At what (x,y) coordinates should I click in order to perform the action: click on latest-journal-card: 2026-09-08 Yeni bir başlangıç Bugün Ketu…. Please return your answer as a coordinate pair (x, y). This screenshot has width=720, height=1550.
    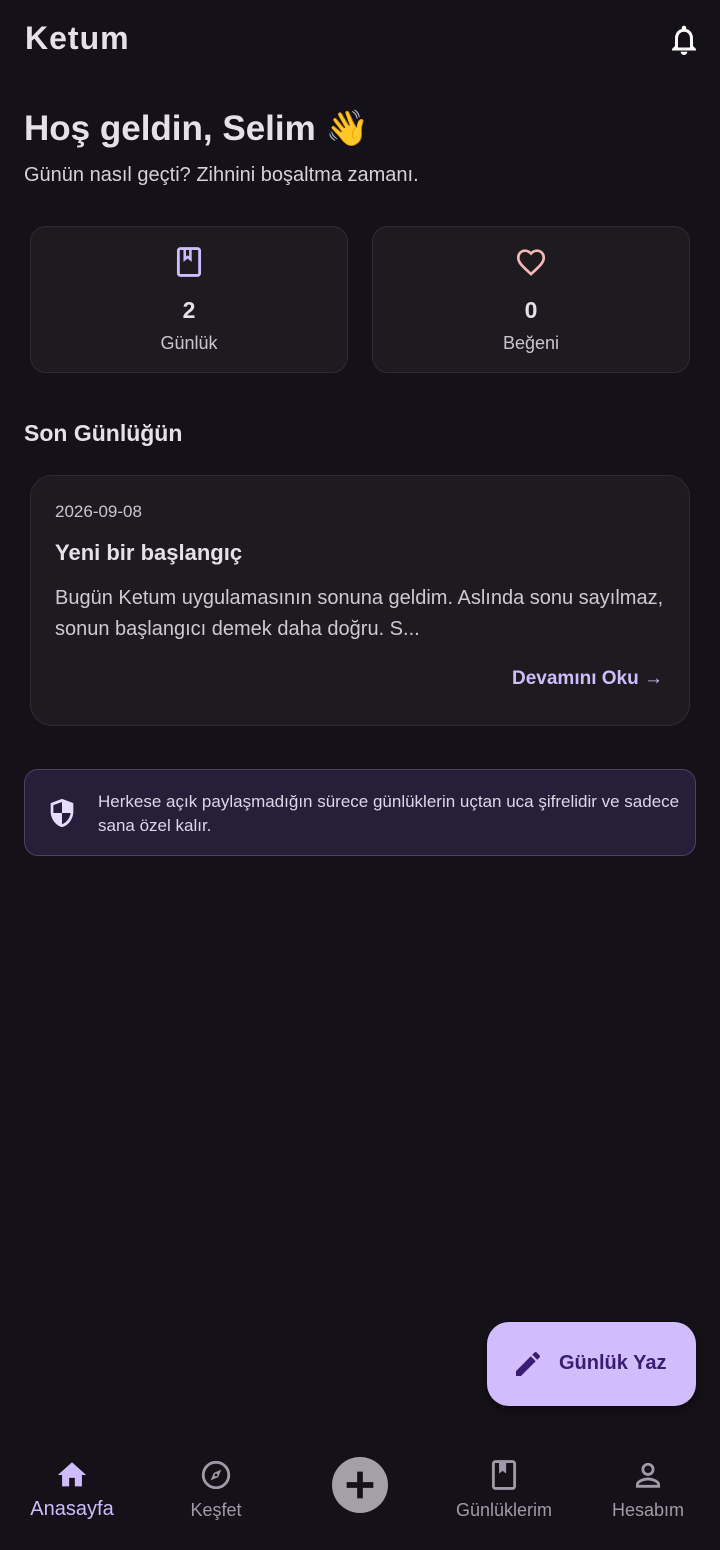
    Looking at the image, I should click on (360, 600).